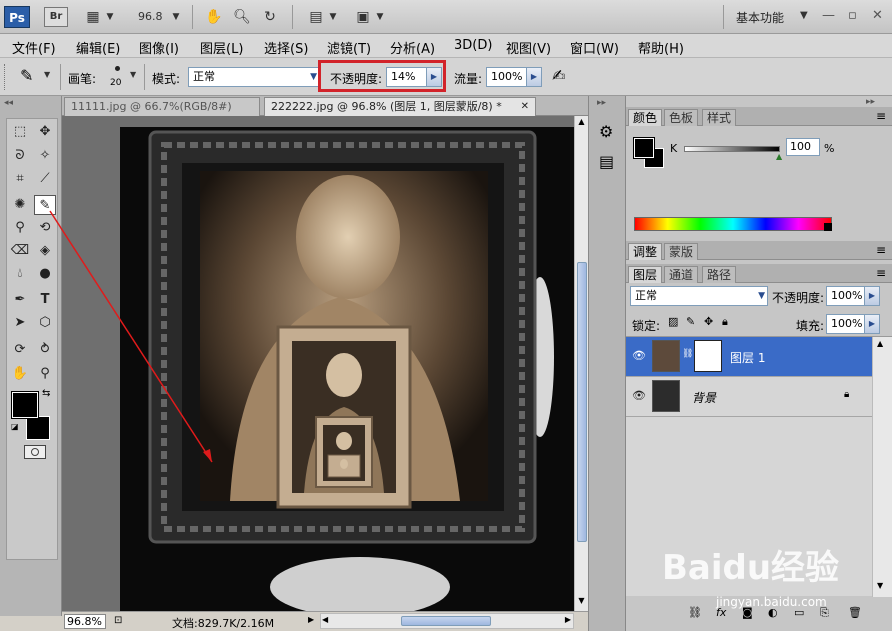  What do you see at coordinates (690, 321) in the screenshot?
I see `lock-pixels-icon: ✎` at bounding box center [690, 321].